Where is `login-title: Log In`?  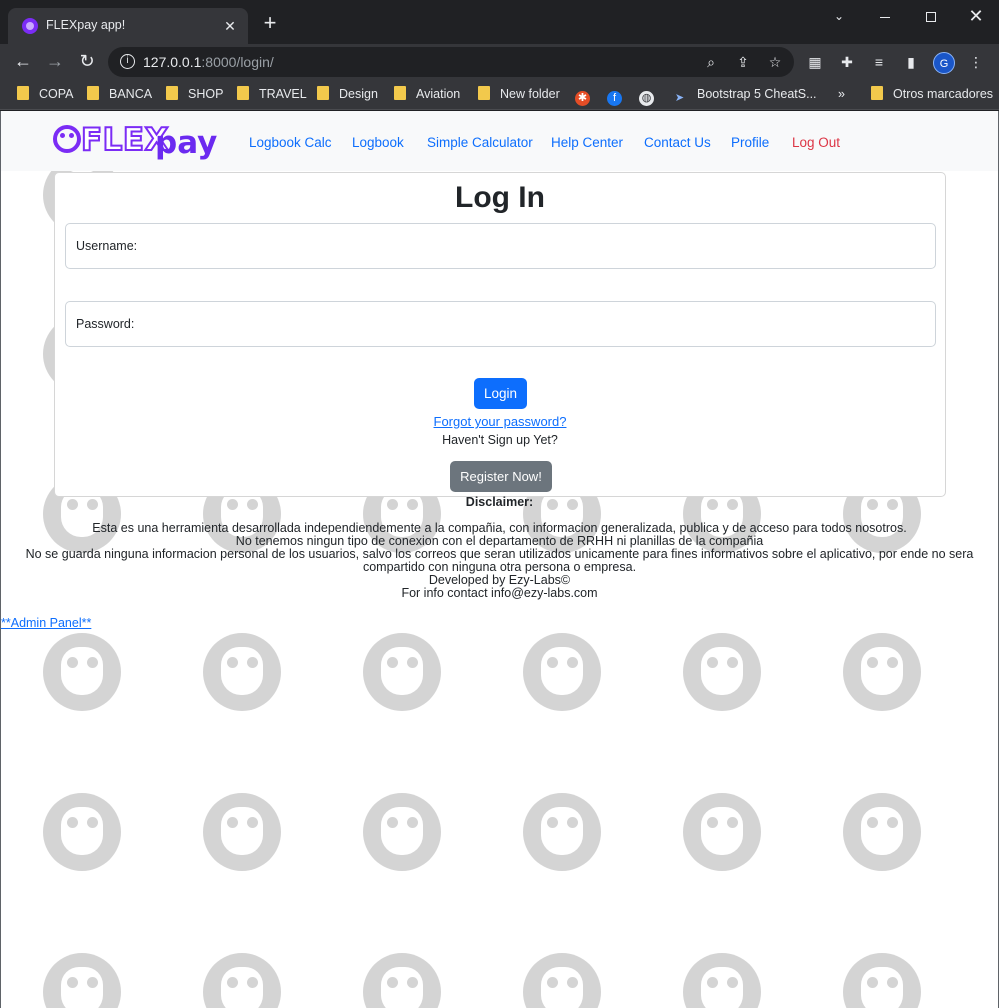
login-title: Log In is located at coordinates (500, 197).